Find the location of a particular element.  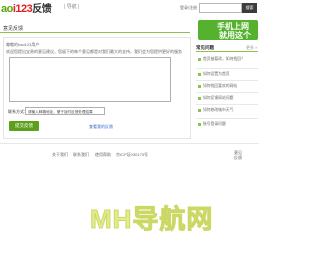

faq-item-label: 如何反馈网站问题 is located at coordinates (218, 98).